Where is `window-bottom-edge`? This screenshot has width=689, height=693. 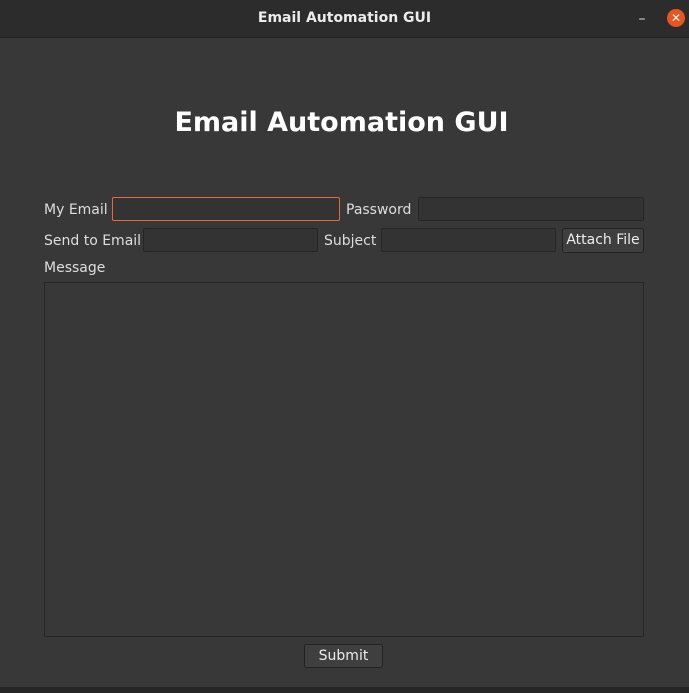
window-bottom-edge is located at coordinates (344, 690).